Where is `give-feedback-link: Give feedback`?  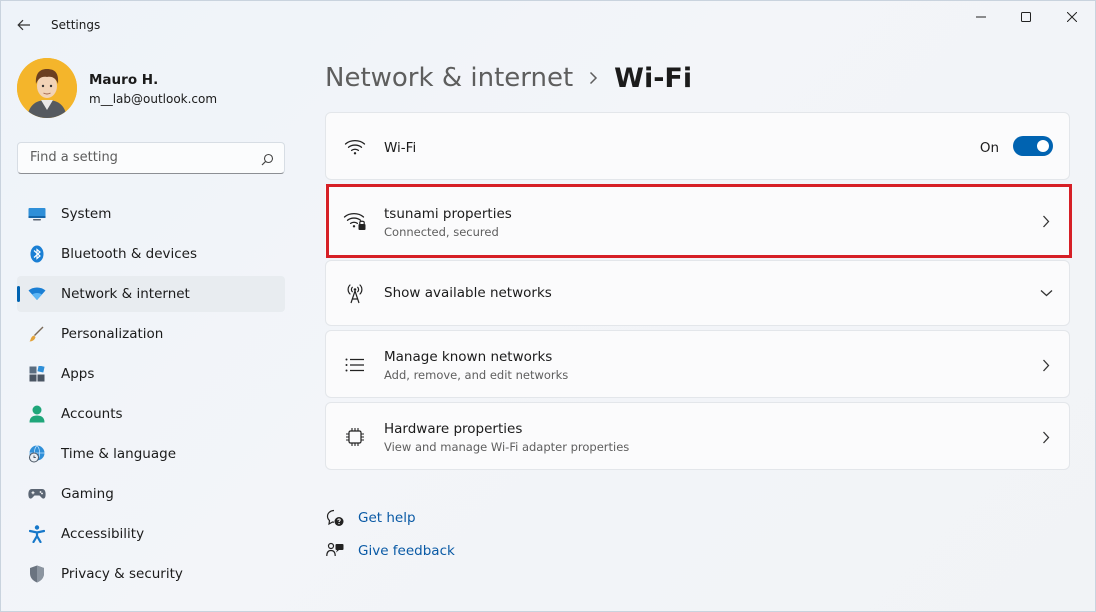
give-feedback-link: Give feedback is located at coordinates (390, 551).